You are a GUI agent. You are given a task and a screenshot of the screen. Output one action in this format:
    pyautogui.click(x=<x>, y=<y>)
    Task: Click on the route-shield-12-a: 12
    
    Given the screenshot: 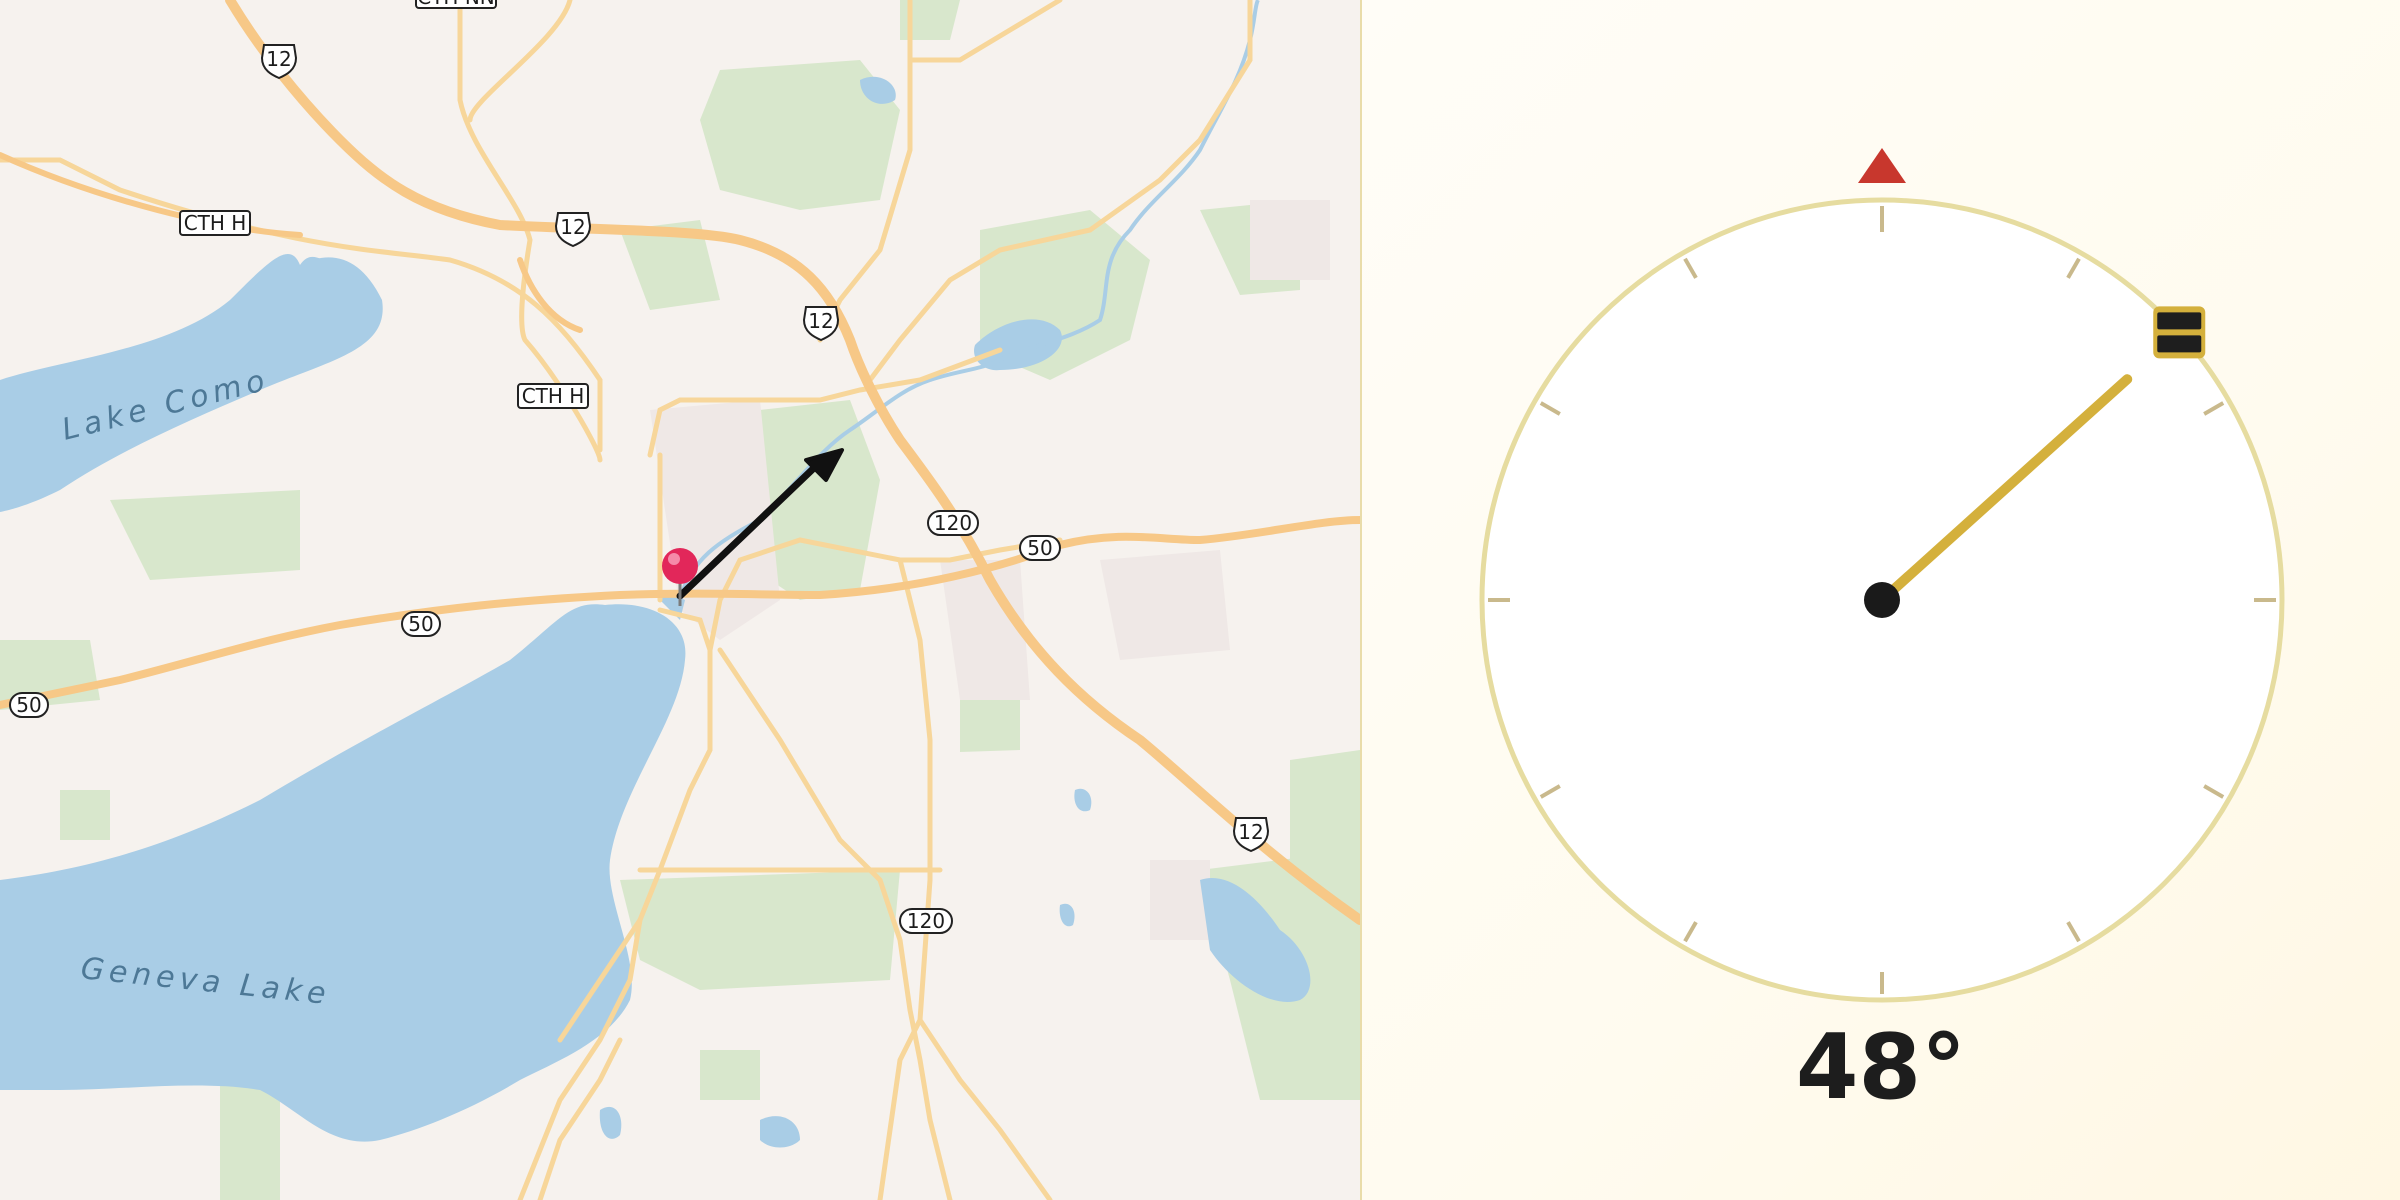 What is the action you would take?
    pyautogui.click(x=279, y=62)
    